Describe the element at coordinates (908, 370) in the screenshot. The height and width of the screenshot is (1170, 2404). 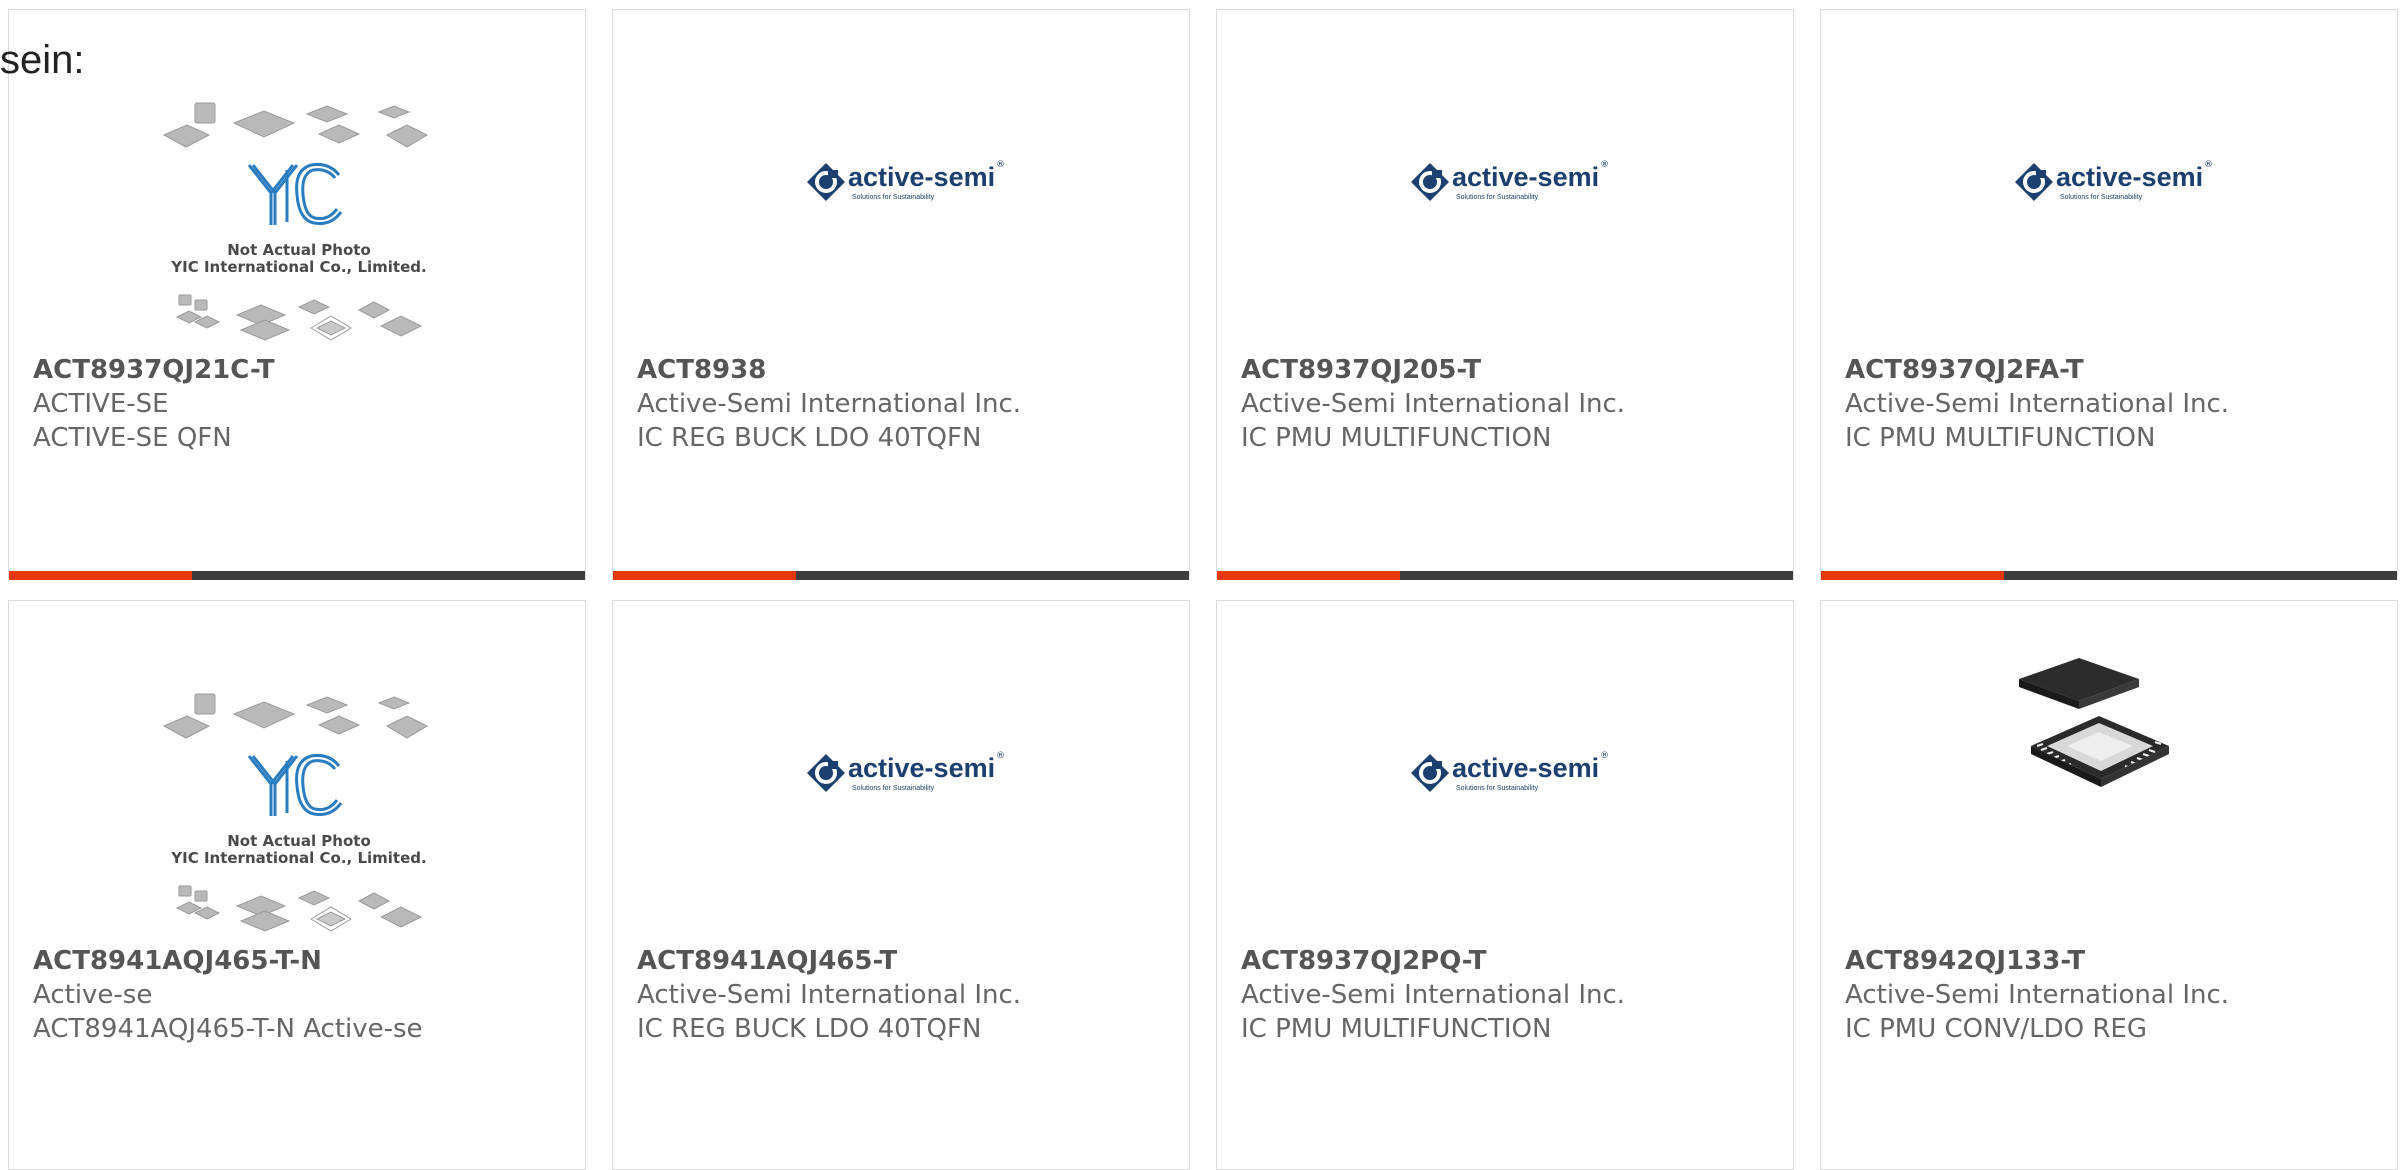
I see `part-number: ACT8938` at that location.